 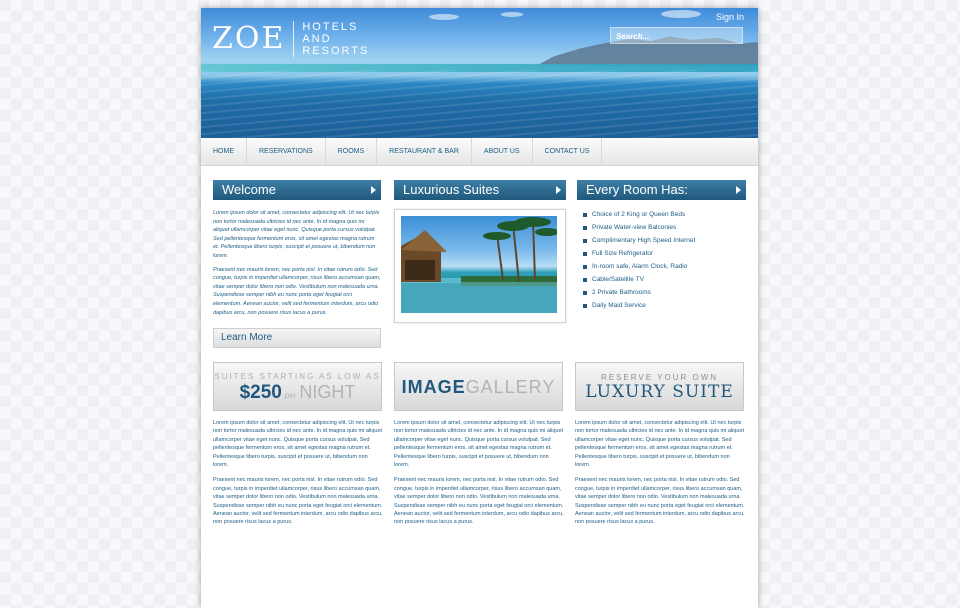 What do you see at coordinates (639, 240) in the screenshot?
I see `list-item: Complimentary High Speed Internet` at bounding box center [639, 240].